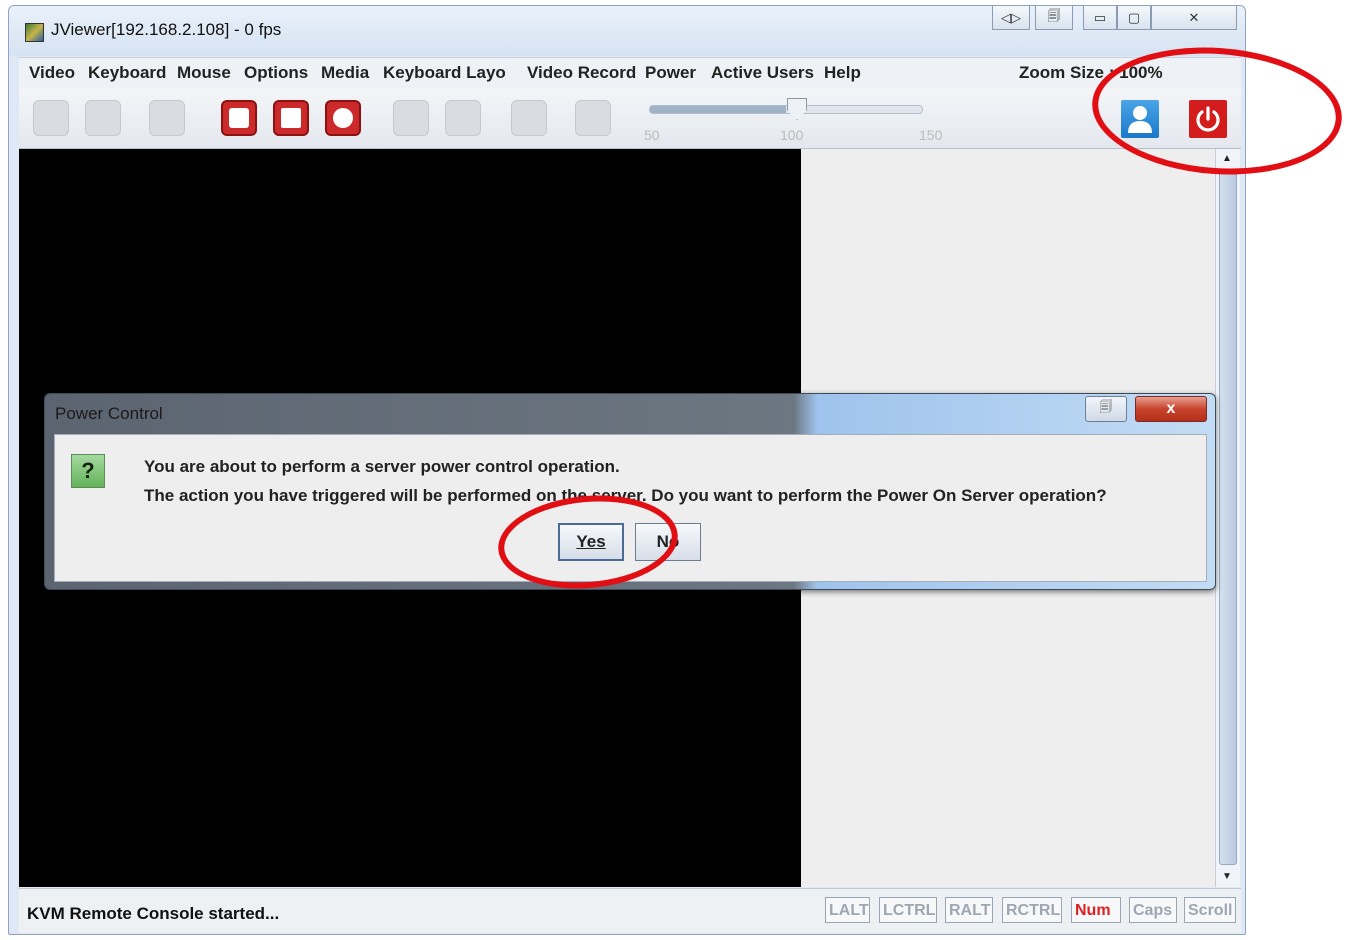 The width and height of the screenshot is (1347, 940). What do you see at coordinates (797, 109) in the screenshot?
I see `zoom-slider-thumb` at bounding box center [797, 109].